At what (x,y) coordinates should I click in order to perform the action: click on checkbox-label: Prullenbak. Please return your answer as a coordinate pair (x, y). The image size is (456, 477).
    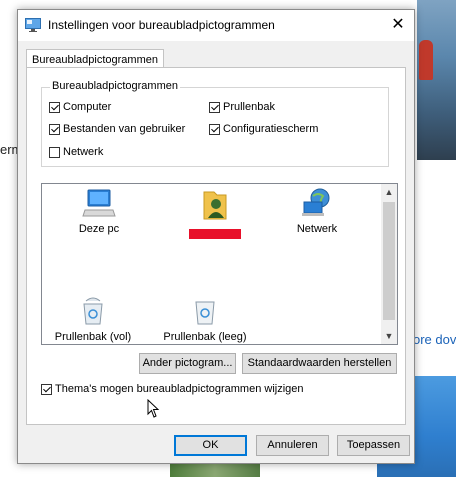
    Looking at the image, I should click on (249, 107).